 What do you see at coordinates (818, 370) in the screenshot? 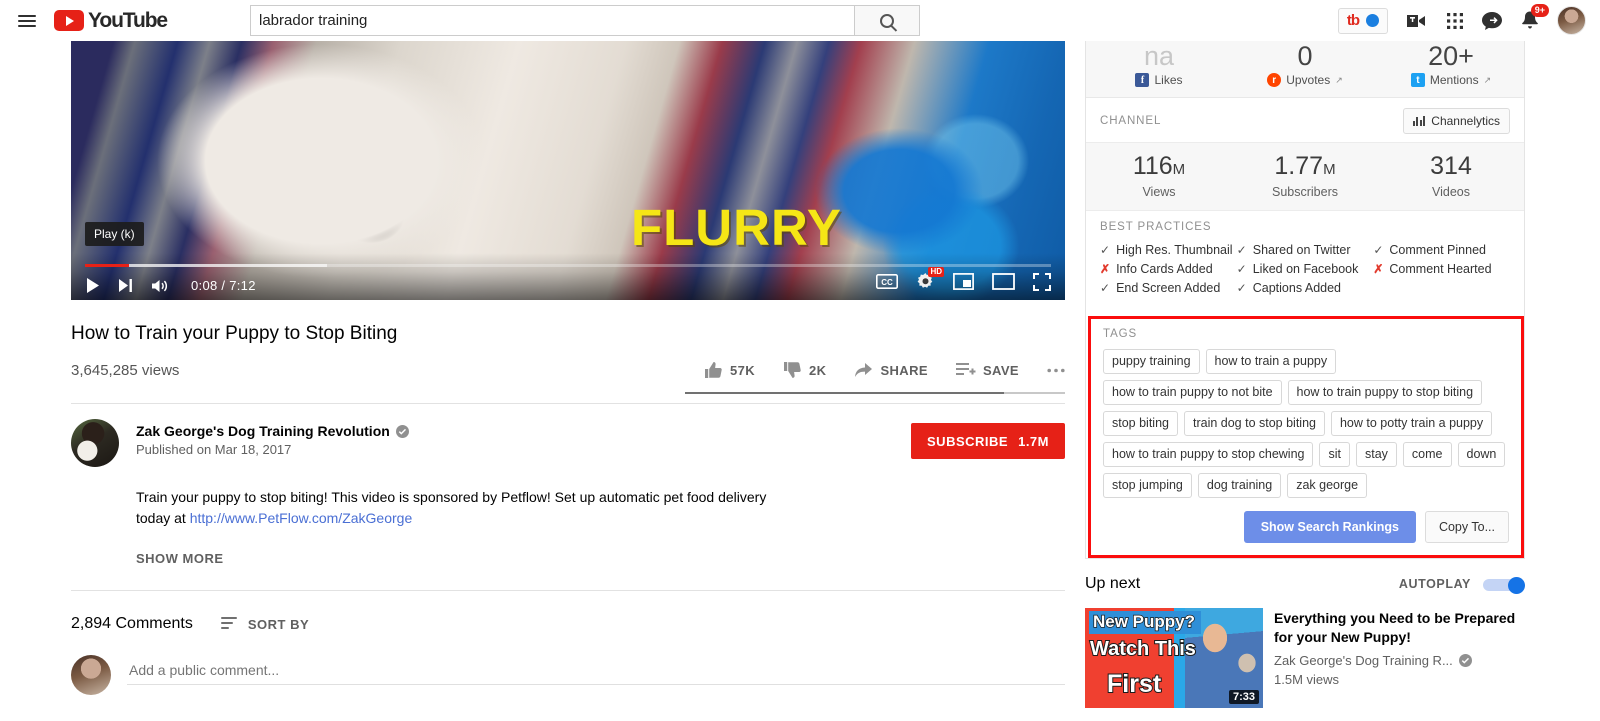
I see `dislike-count: 2K` at bounding box center [818, 370].